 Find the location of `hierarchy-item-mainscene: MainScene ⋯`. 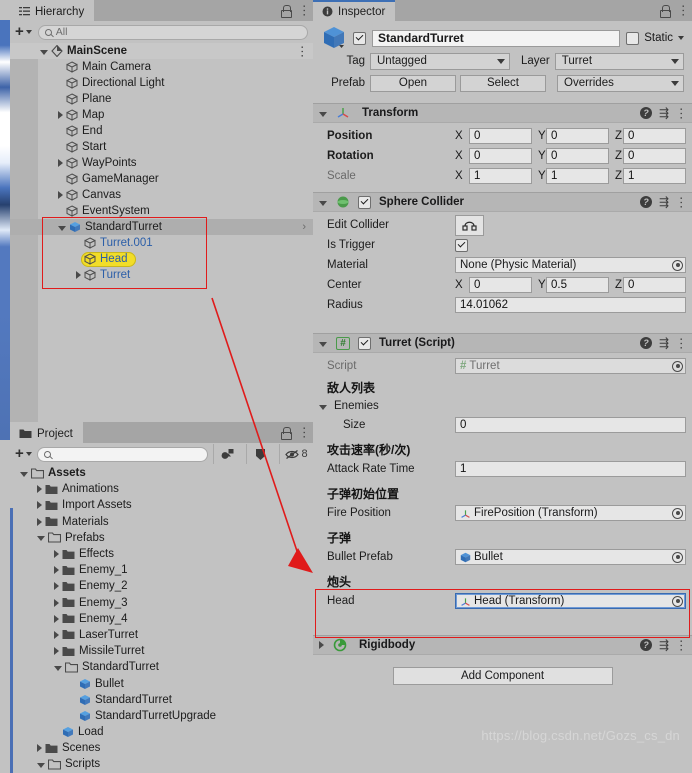

hierarchy-item-mainscene: MainScene ⋯ is located at coordinates (161, 51).